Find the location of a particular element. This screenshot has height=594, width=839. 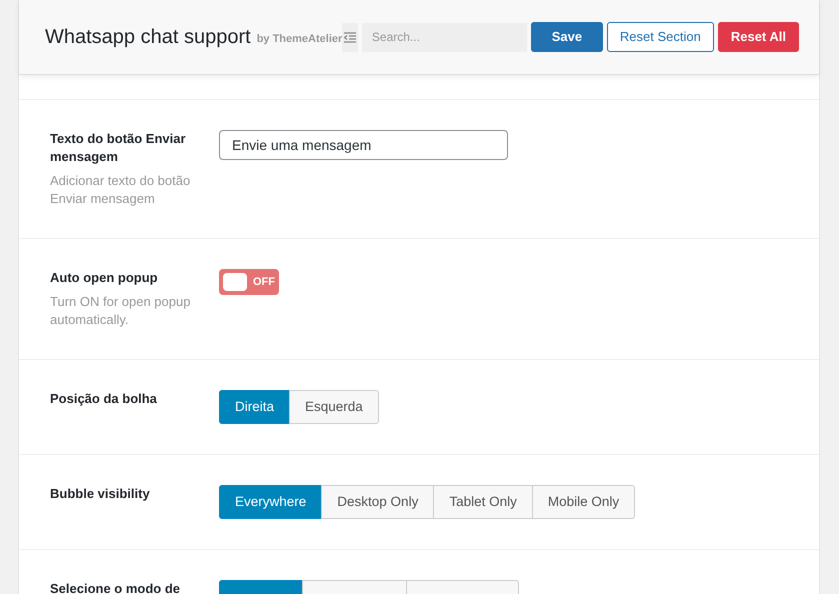

field-label: Selecione o modo de is located at coordinates (116, 587).